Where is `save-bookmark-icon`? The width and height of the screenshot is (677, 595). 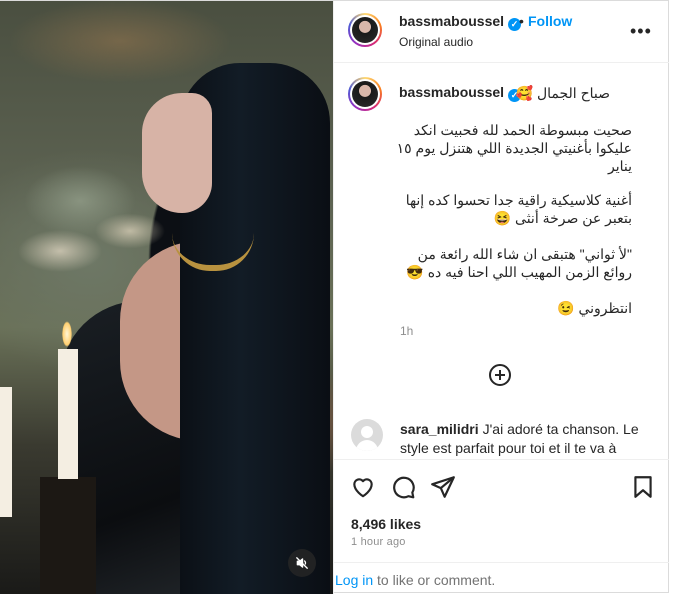
save-bookmark-icon is located at coordinates (643, 487).